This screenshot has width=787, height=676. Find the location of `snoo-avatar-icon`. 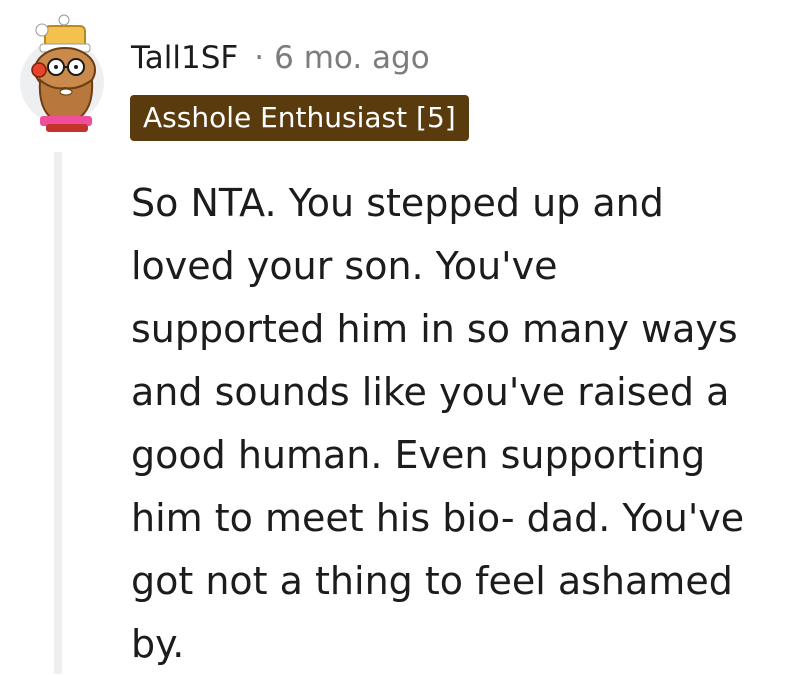

snoo-avatar-icon is located at coordinates (62, 73).